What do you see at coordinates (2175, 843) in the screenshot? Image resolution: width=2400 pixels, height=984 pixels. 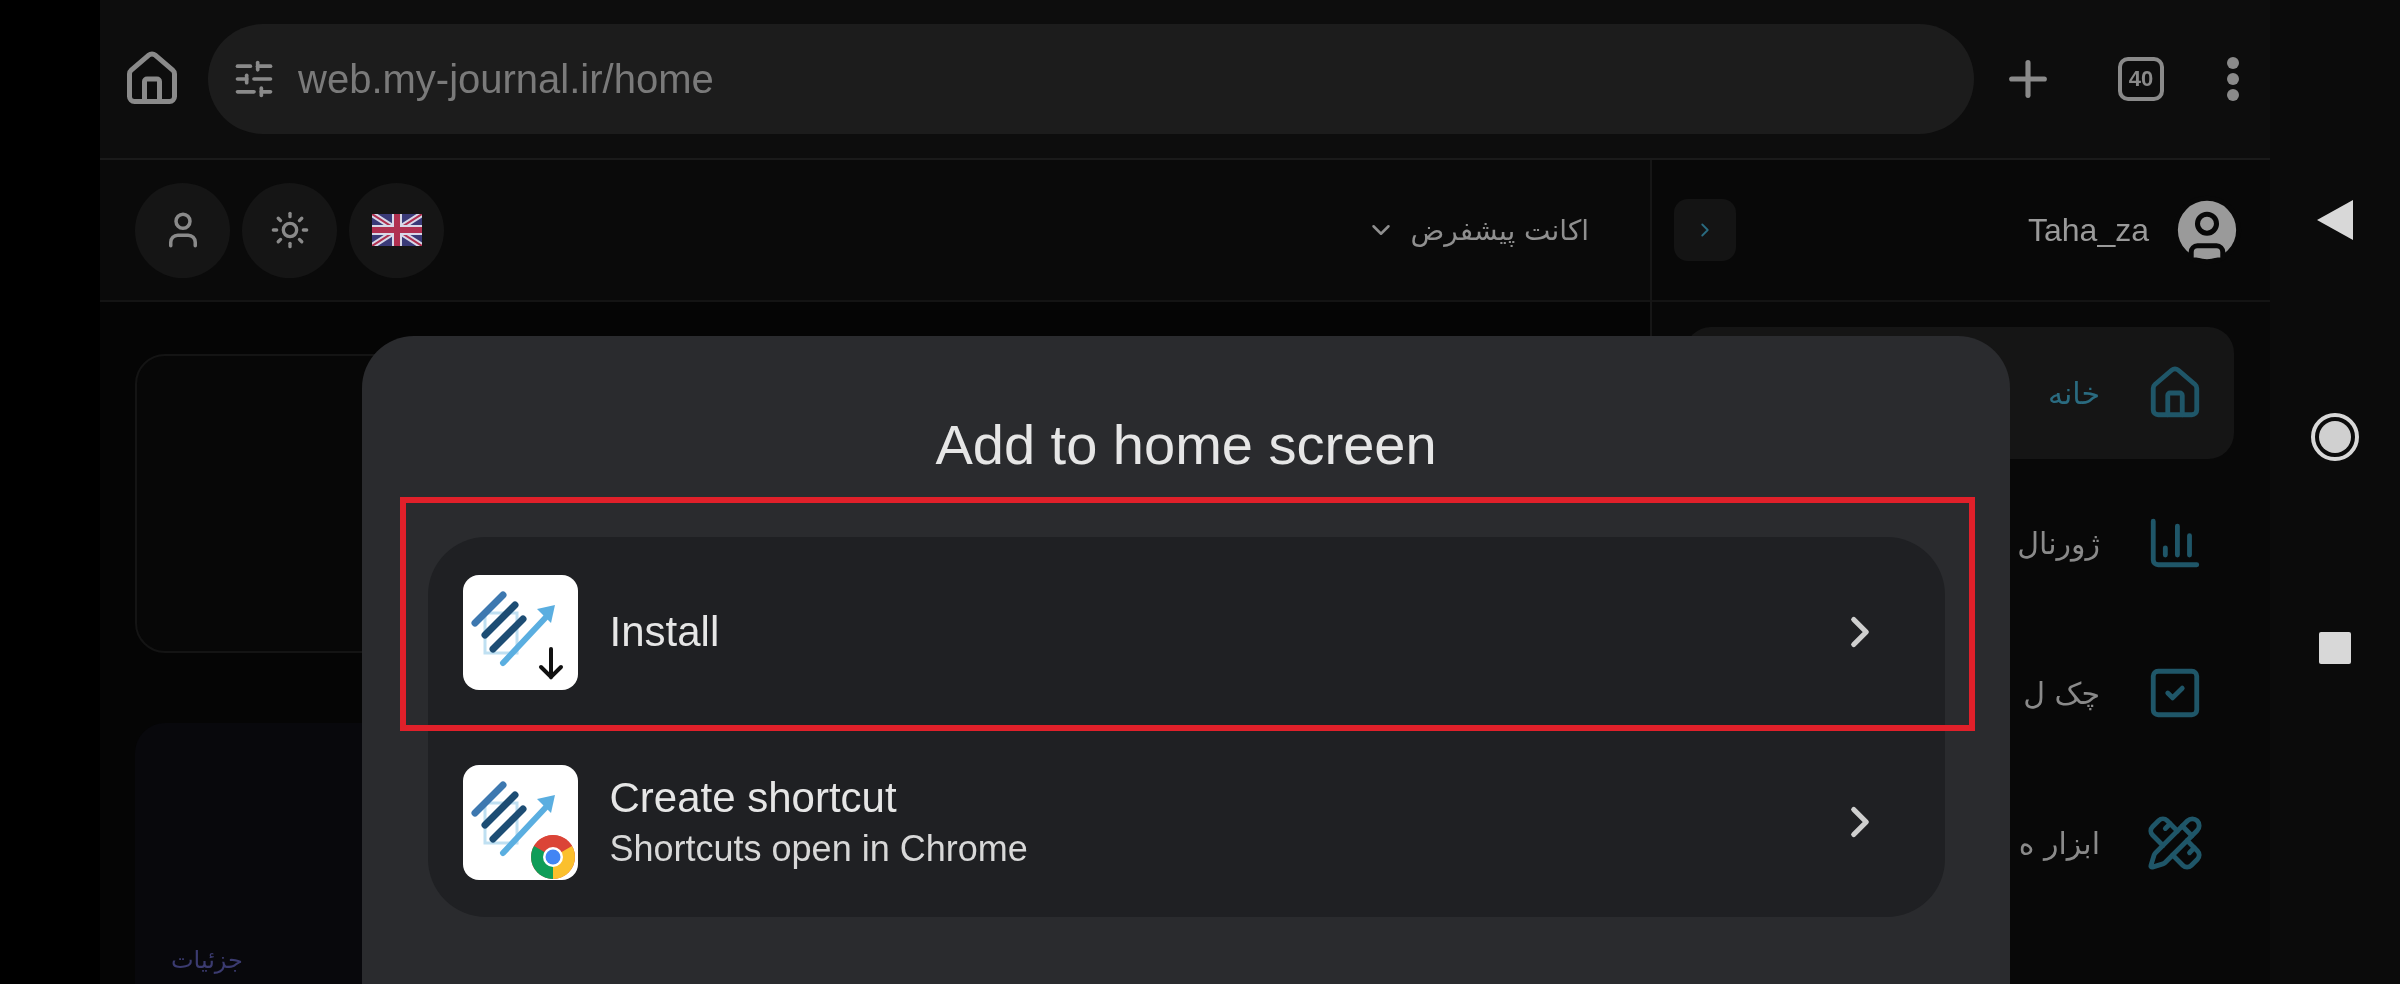 I see `tools-icon` at bounding box center [2175, 843].